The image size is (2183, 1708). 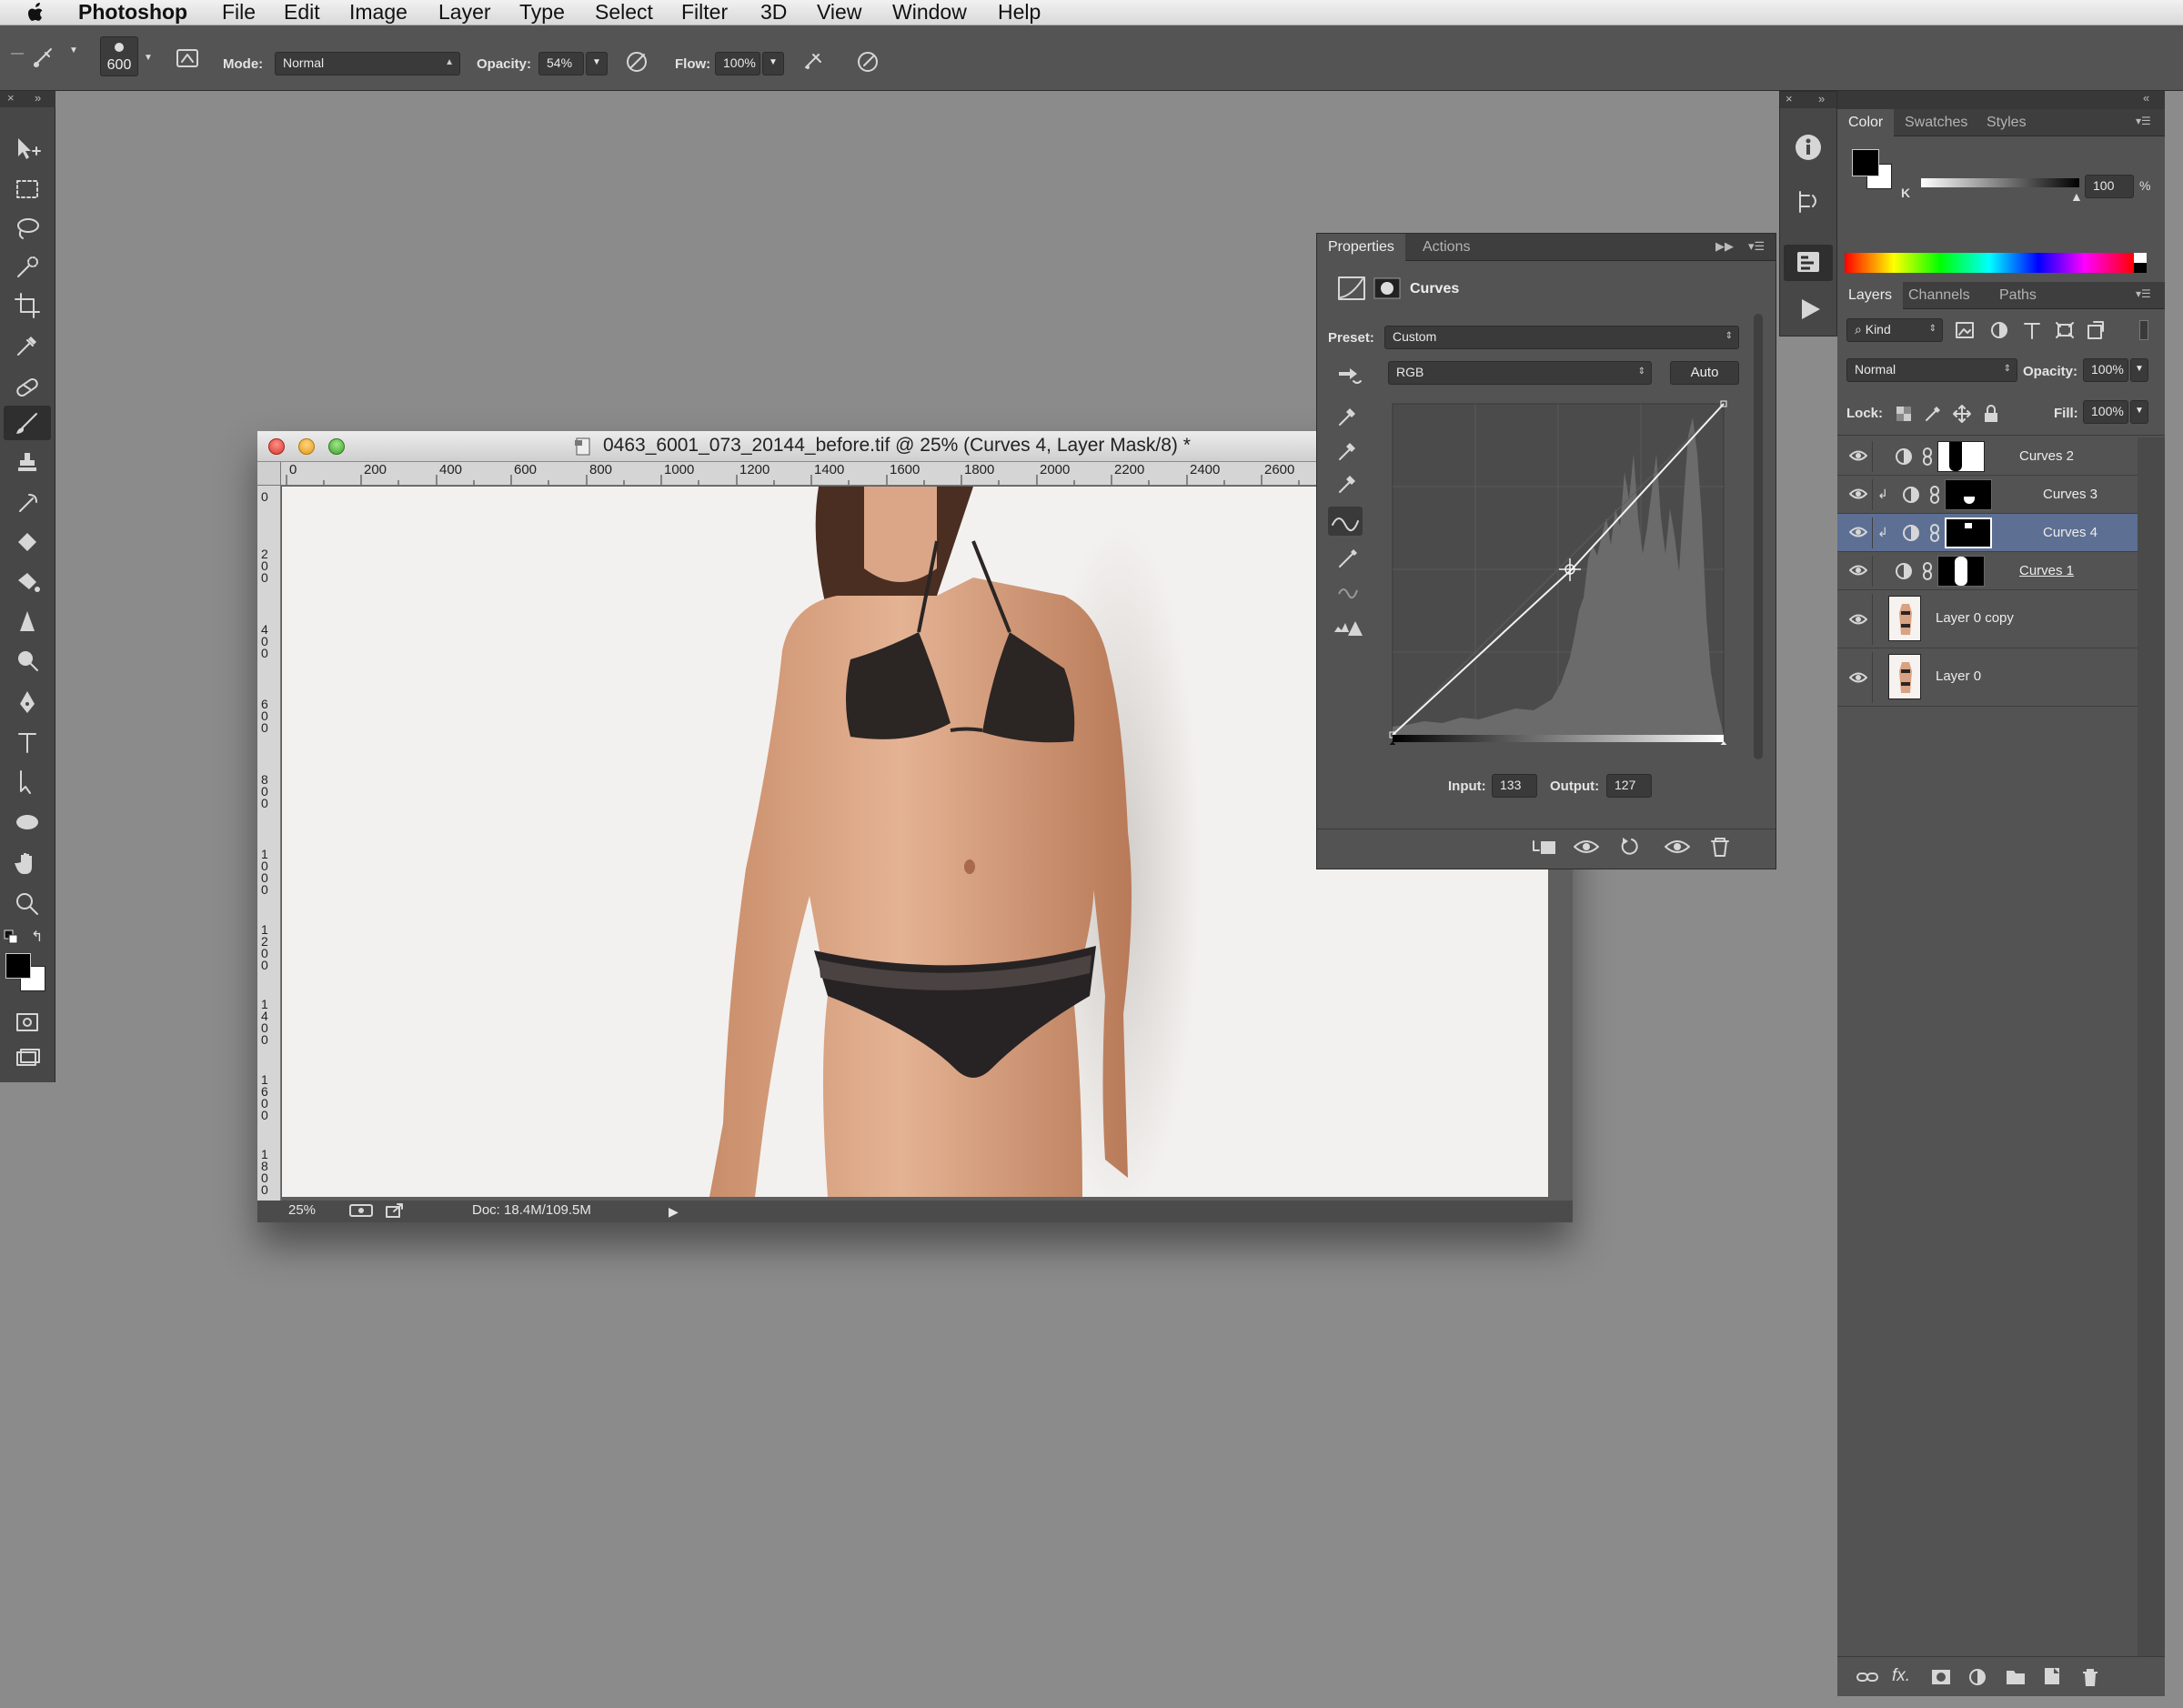 I want to click on delete-adjustment-icon, so click(x=1721, y=846).